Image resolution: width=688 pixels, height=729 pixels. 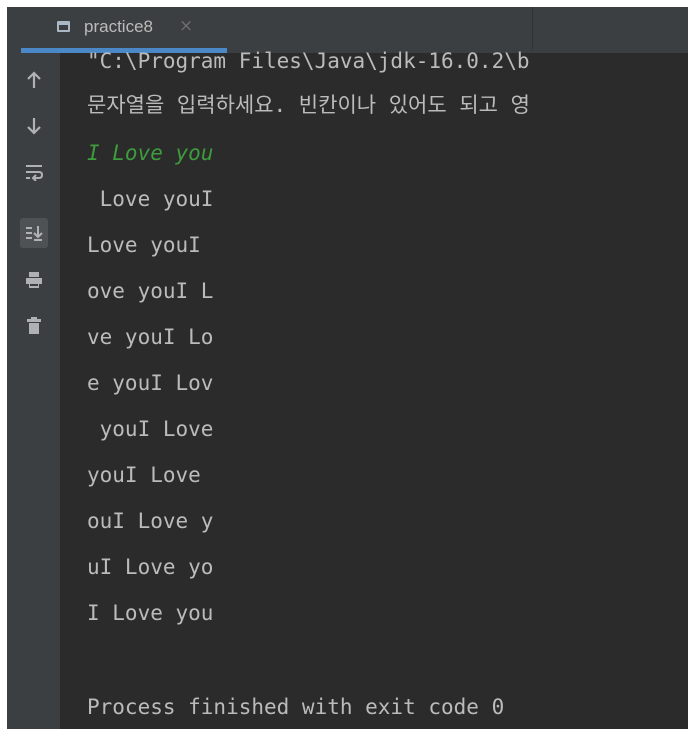 I want to click on console-window-icon, so click(x=63, y=26).